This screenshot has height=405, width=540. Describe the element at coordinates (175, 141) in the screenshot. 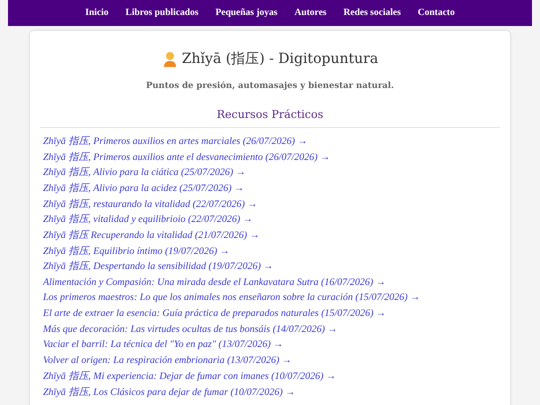

I see `article-link: Zhīyā 指压, Primeros auxilios en artes marciales (26/07/2026) →` at that location.